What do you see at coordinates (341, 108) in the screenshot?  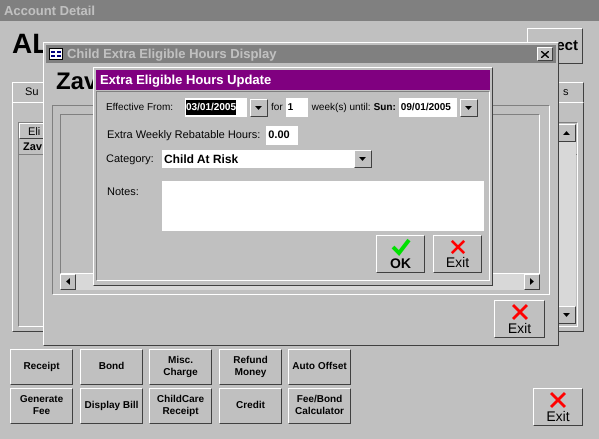 I see `field-label: week(s) until:` at bounding box center [341, 108].